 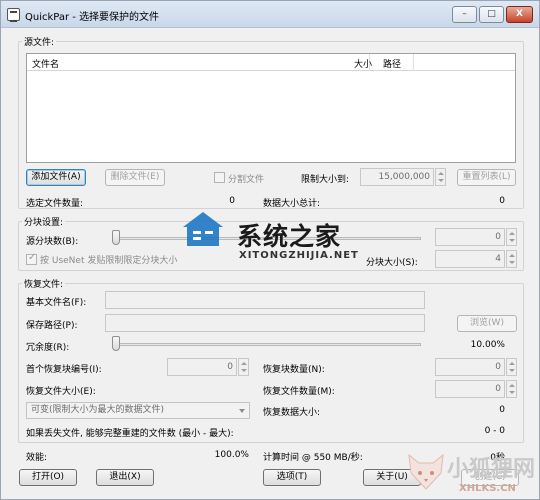 I want to click on file-list-header: 文件名 大小 路径, so click(x=271, y=62).